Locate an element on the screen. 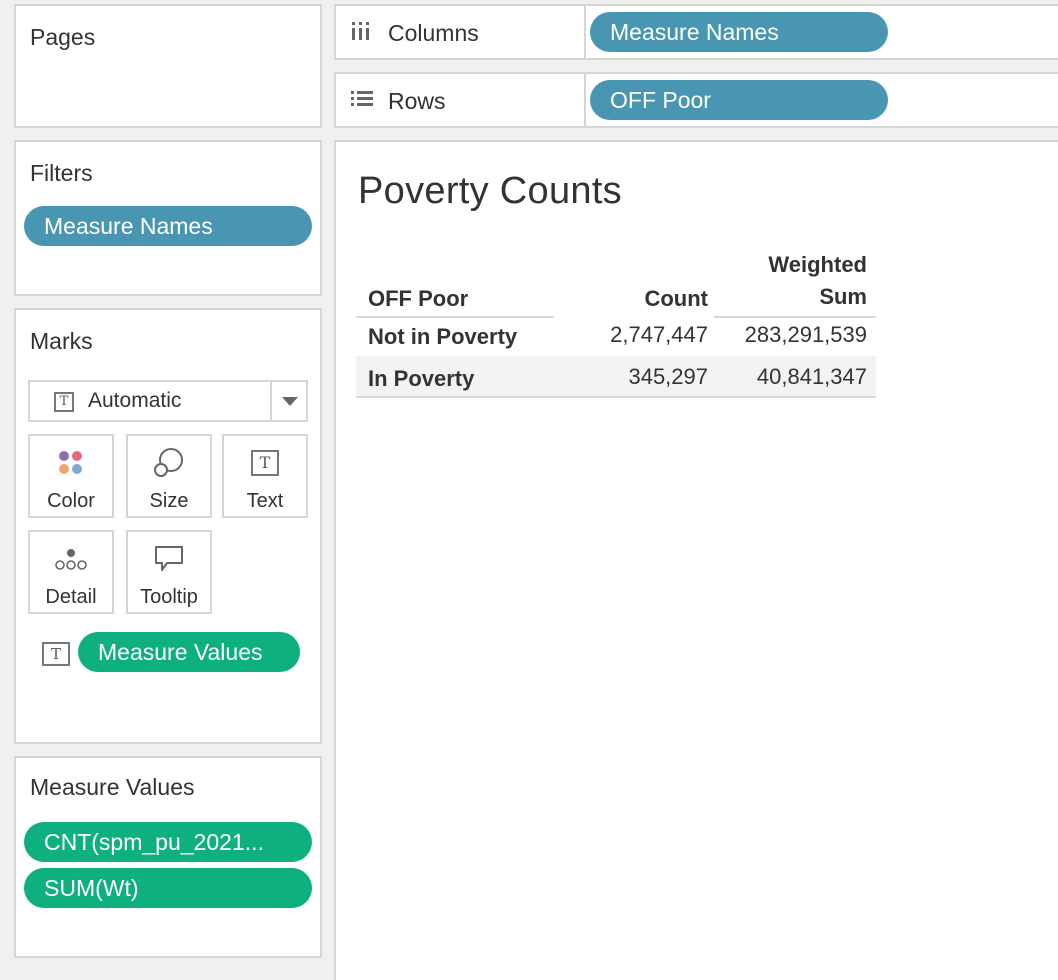  columns-label: Columns is located at coordinates (433, 33).